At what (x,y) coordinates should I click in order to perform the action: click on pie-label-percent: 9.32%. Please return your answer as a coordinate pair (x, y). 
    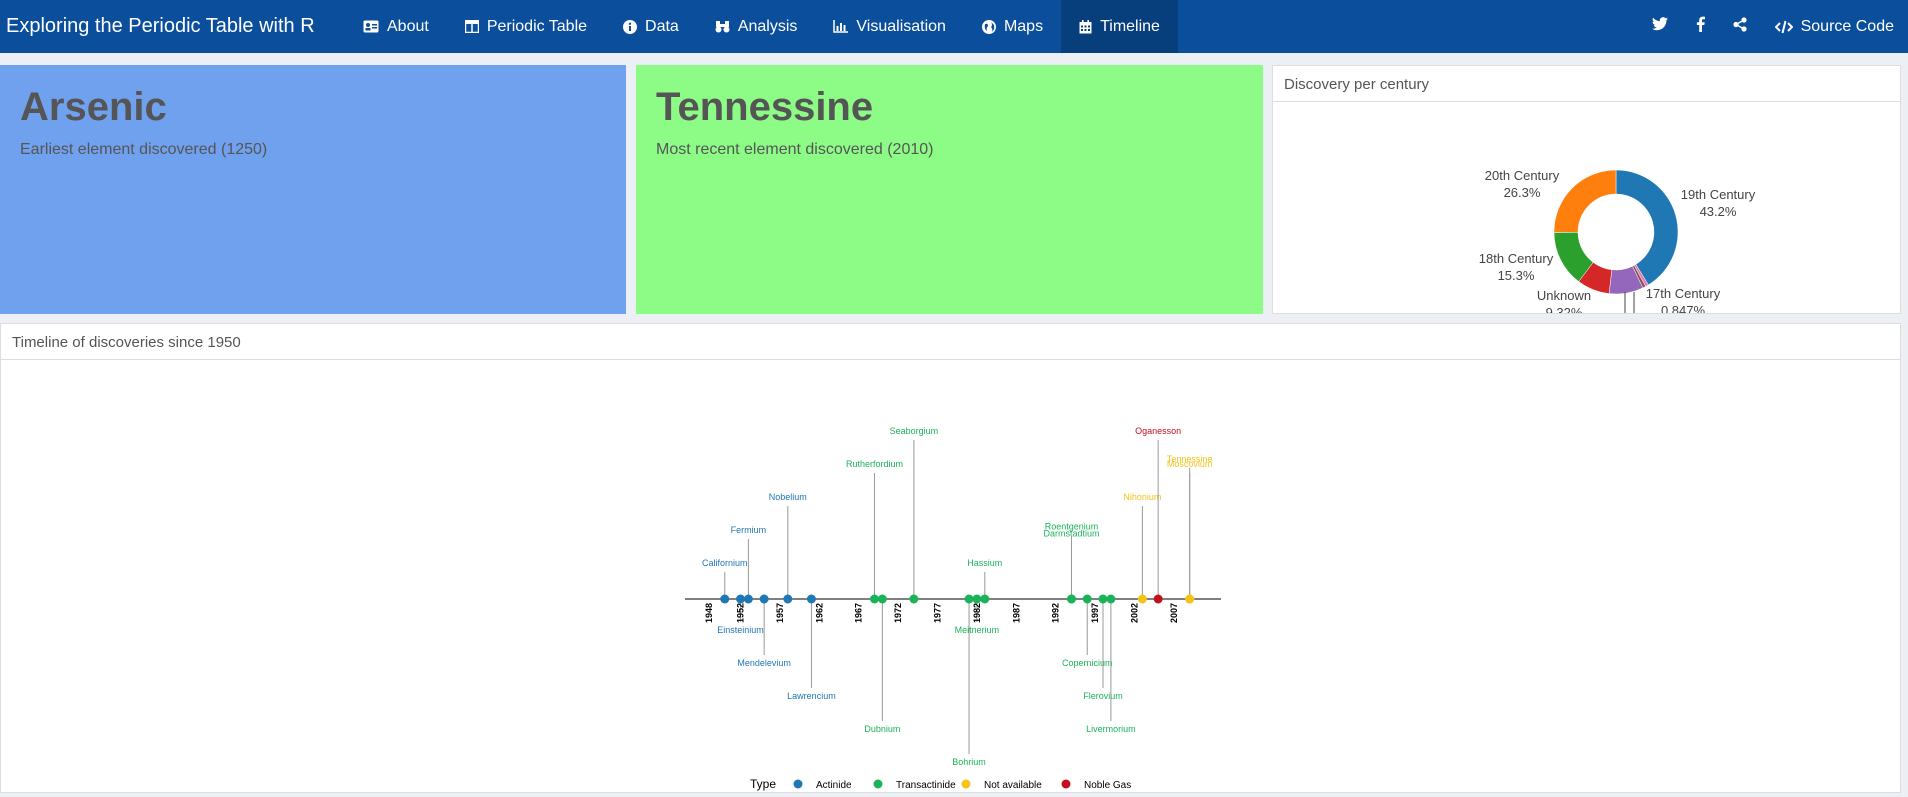
    Looking at the image, I should click on (1564, 309).